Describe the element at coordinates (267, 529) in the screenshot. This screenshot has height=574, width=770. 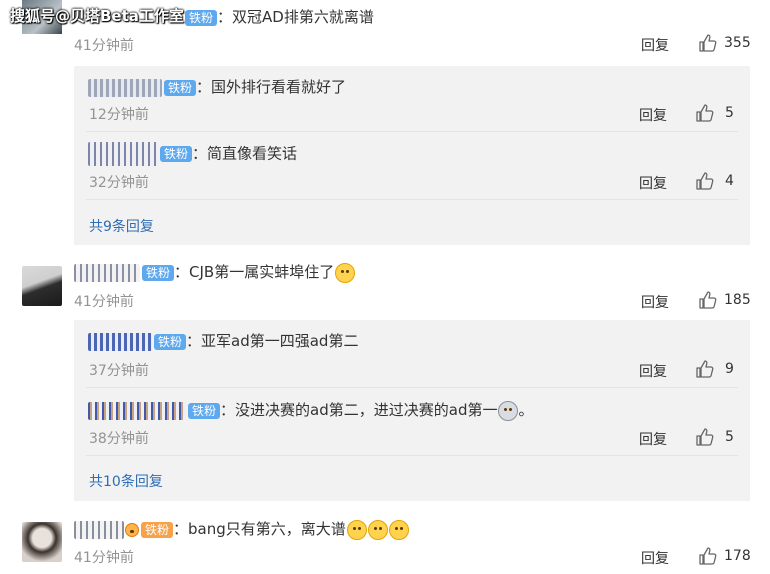
I see `comment-text: bang只有第六，离大谱` at that location.